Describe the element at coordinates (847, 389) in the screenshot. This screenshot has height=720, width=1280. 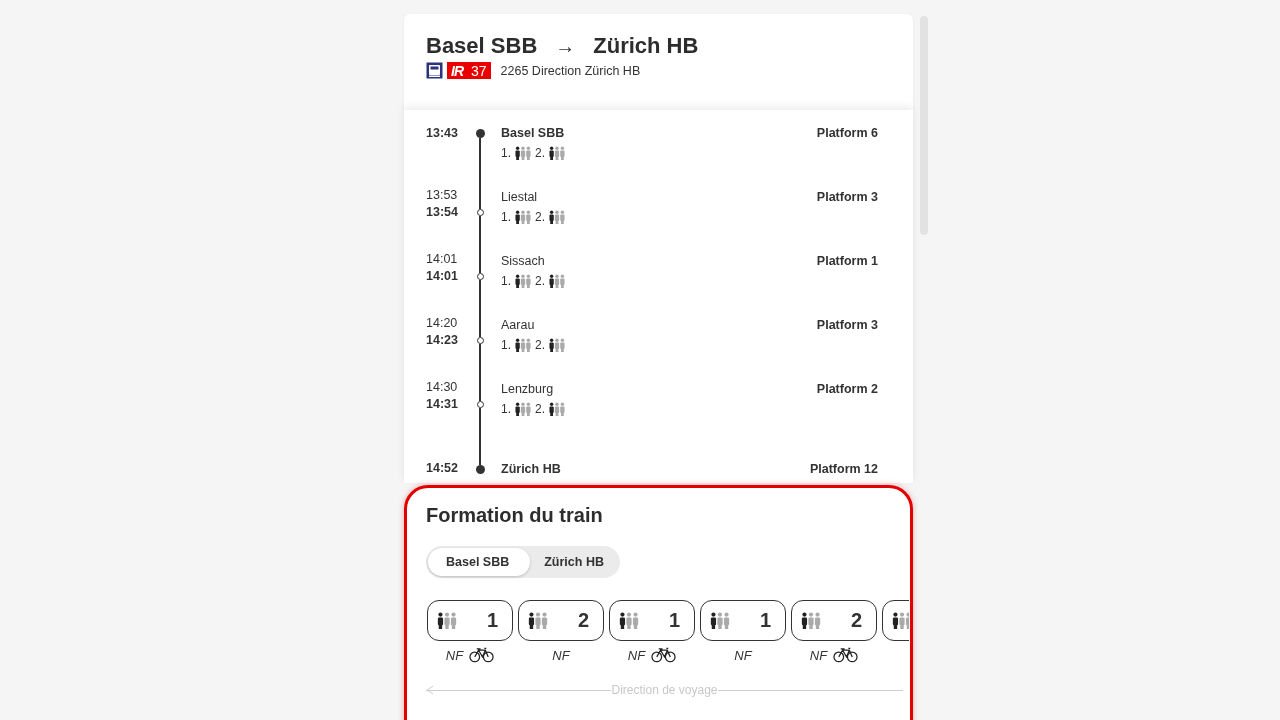
I see `platform-label: Platform 2` at that location.